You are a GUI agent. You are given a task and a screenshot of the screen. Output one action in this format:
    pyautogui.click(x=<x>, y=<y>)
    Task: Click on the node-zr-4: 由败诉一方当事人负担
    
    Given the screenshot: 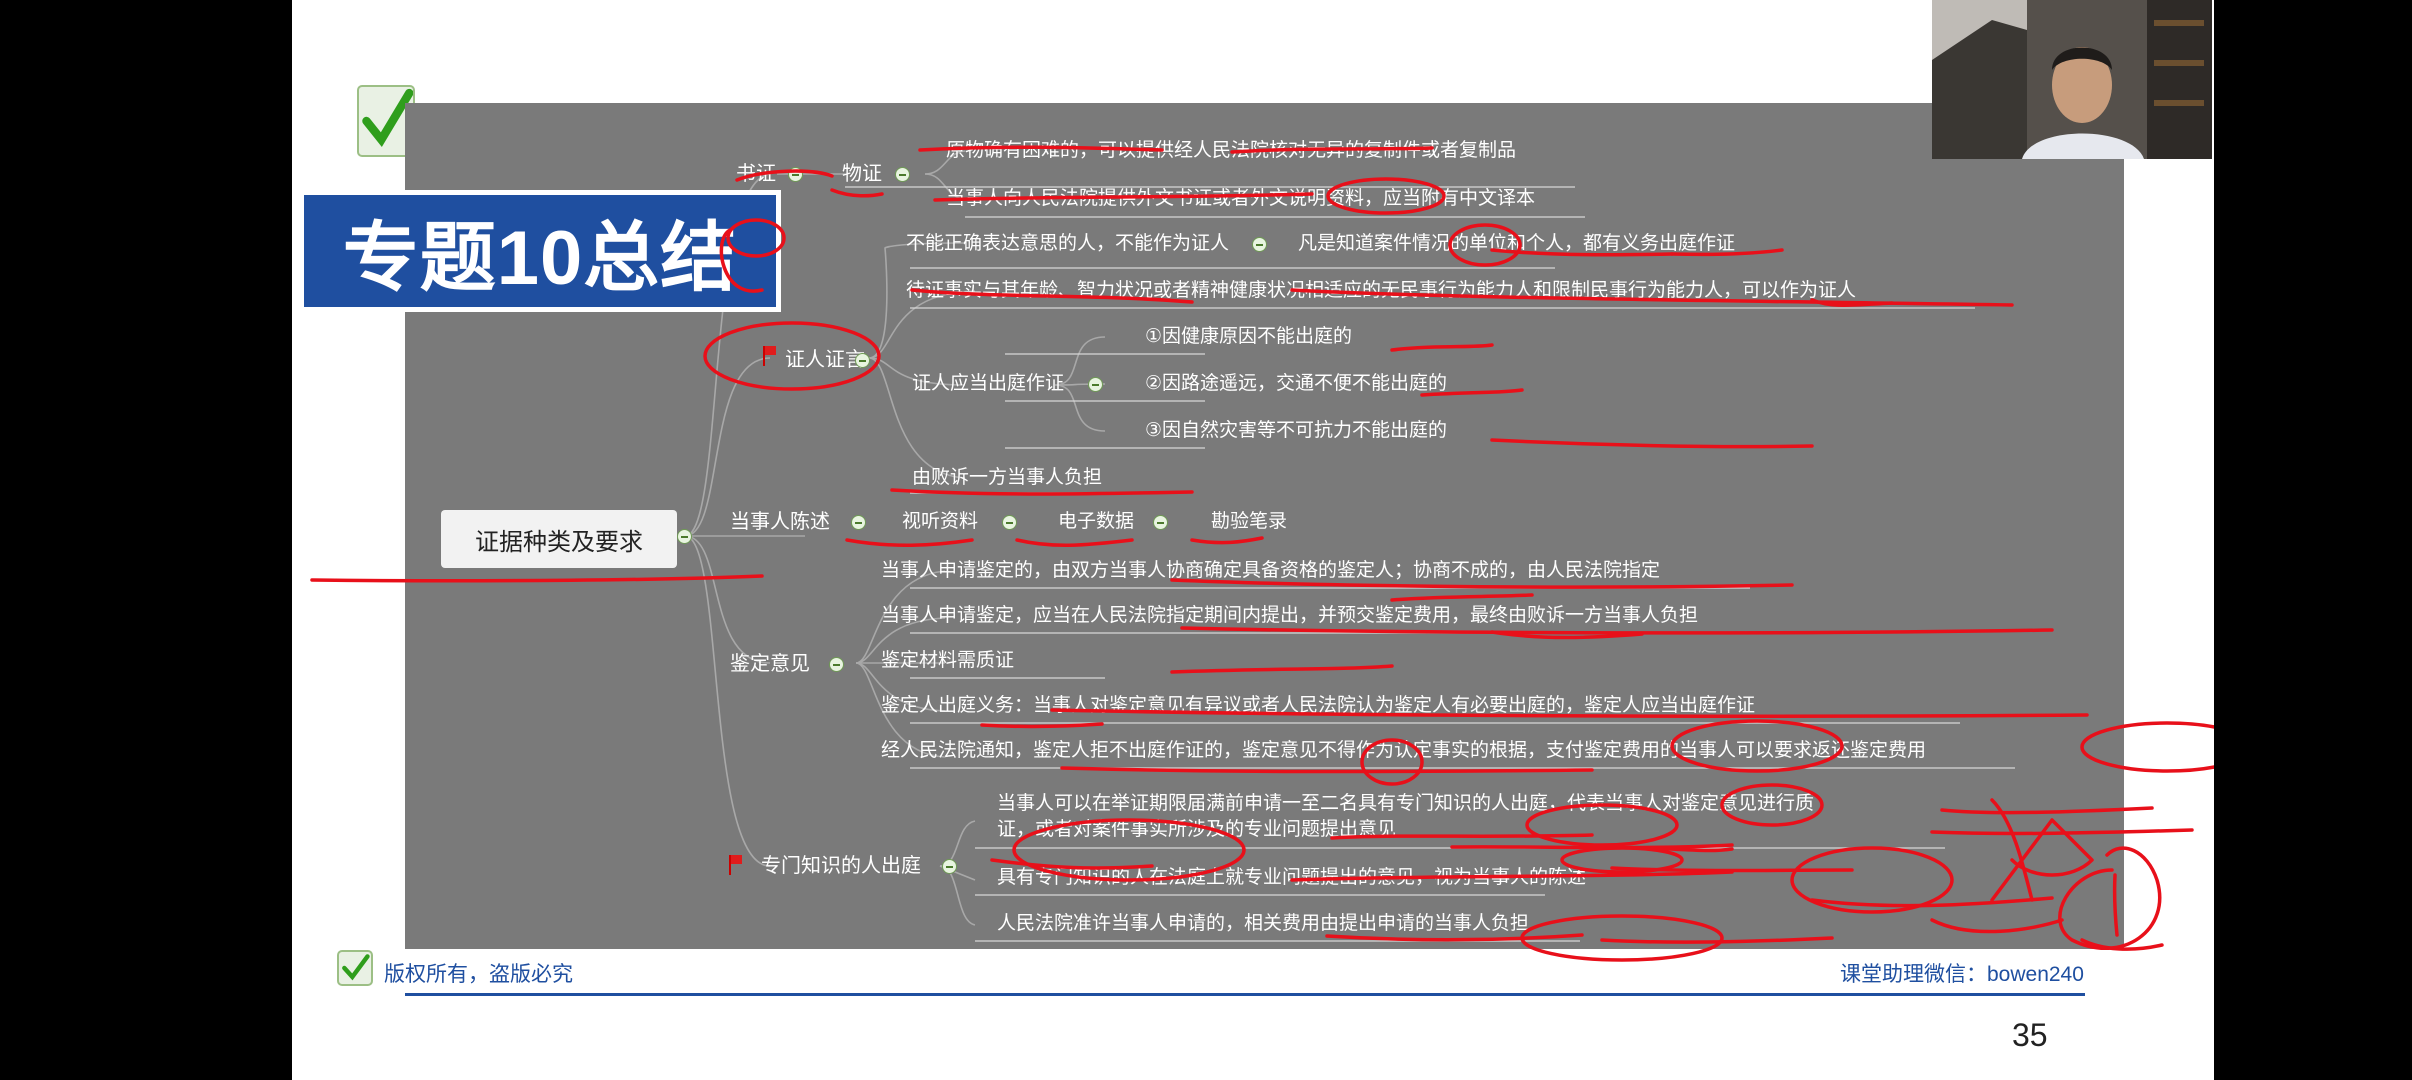 What is the action you would take?
    pyautogui.click(x=1007, y=477)
    